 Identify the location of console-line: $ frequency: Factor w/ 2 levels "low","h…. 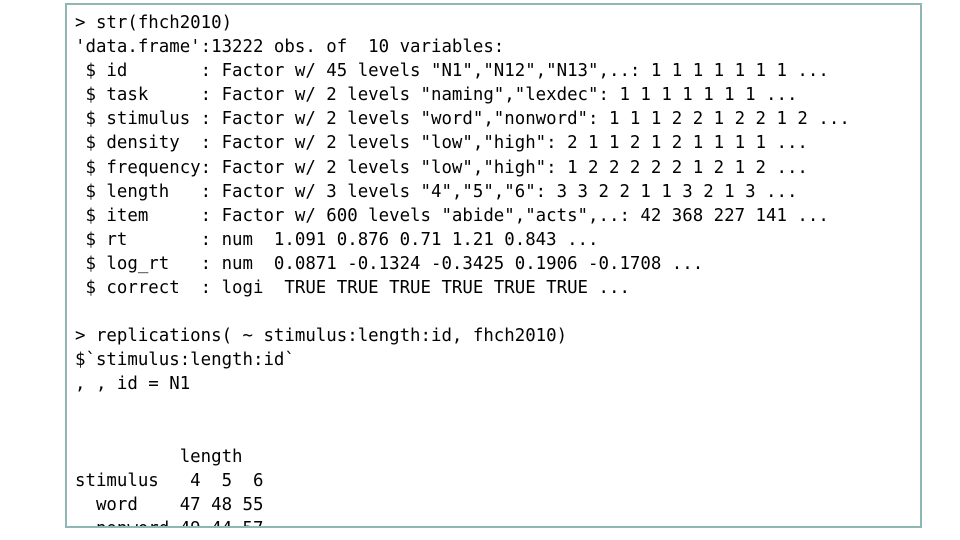
(441, 167).